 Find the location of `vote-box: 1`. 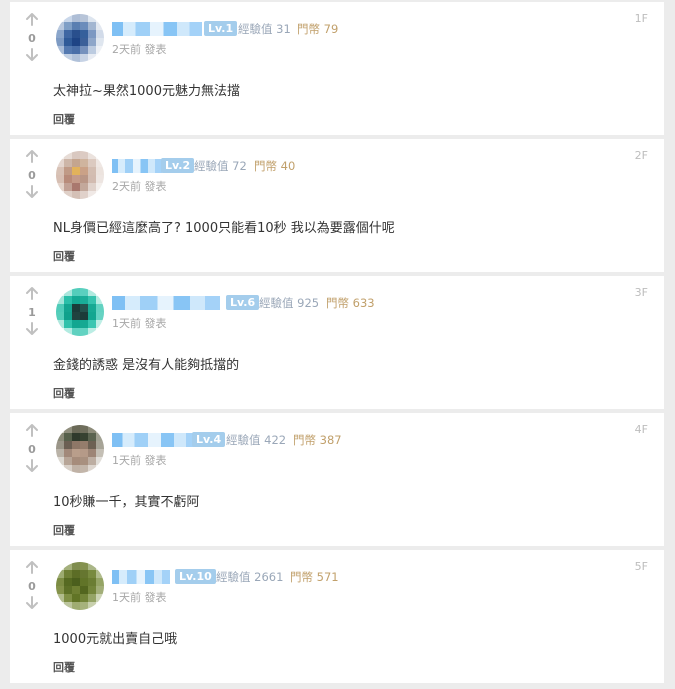

vote-box: 1 is located at coordinates (32, 312).